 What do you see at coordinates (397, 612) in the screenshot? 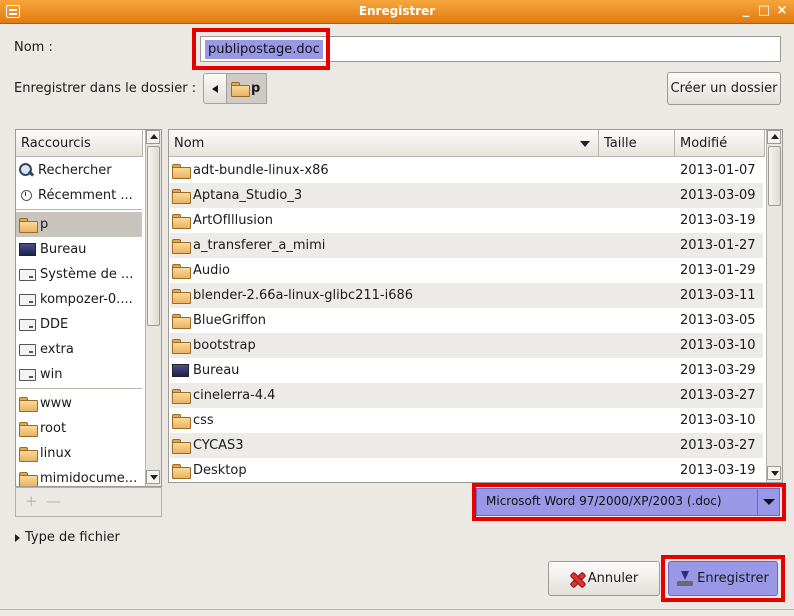
I see `window-bottom-edge` at bounding box center [397, 612].